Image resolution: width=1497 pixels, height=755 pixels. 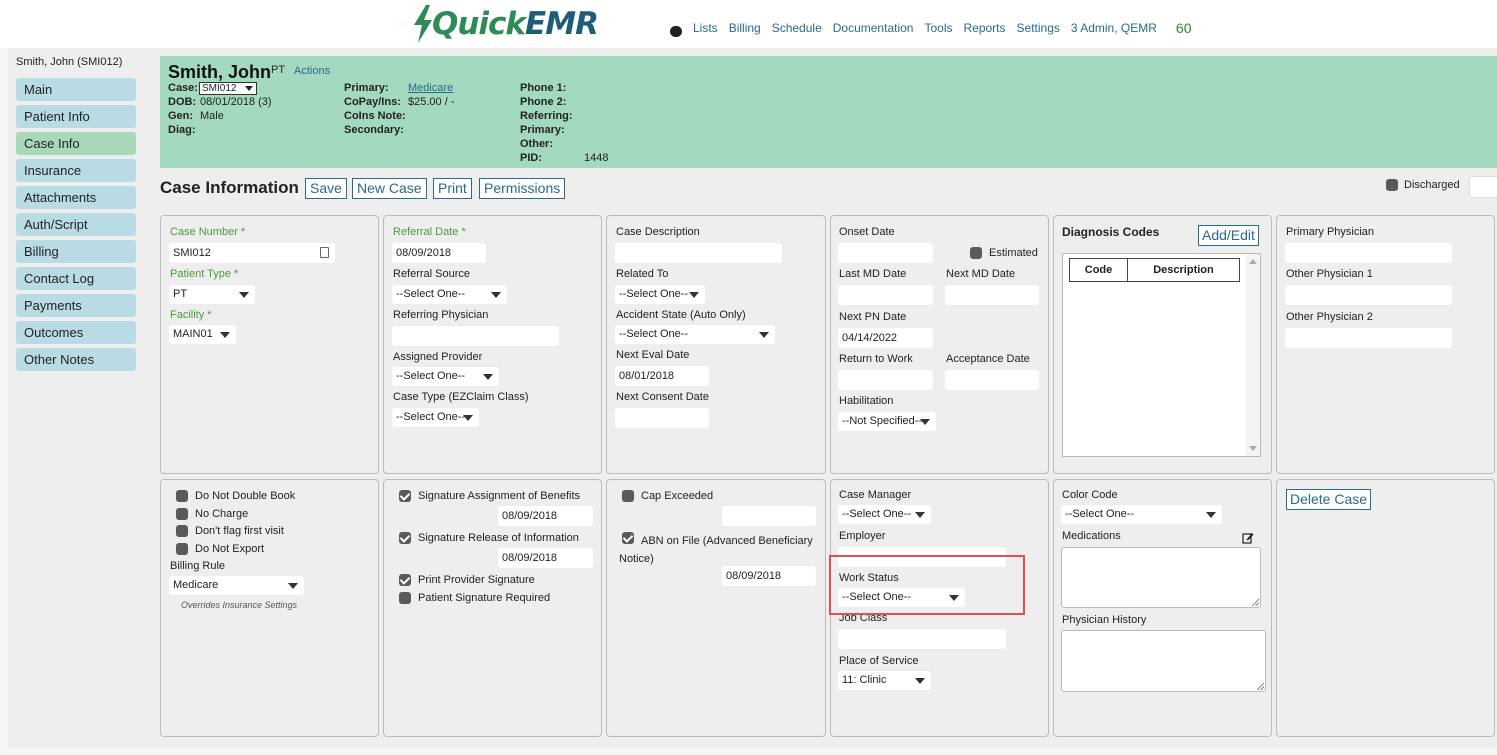 I want to click on nav-documentation: Documentation, so click(x=873, y=28).